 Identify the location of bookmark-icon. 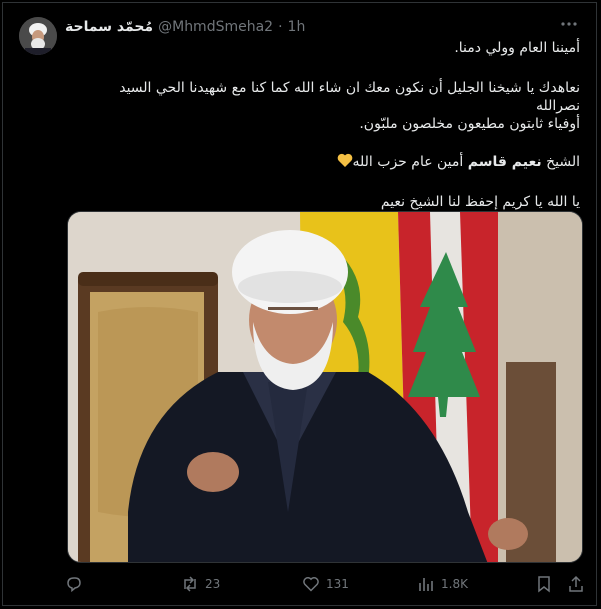
(544, 584).